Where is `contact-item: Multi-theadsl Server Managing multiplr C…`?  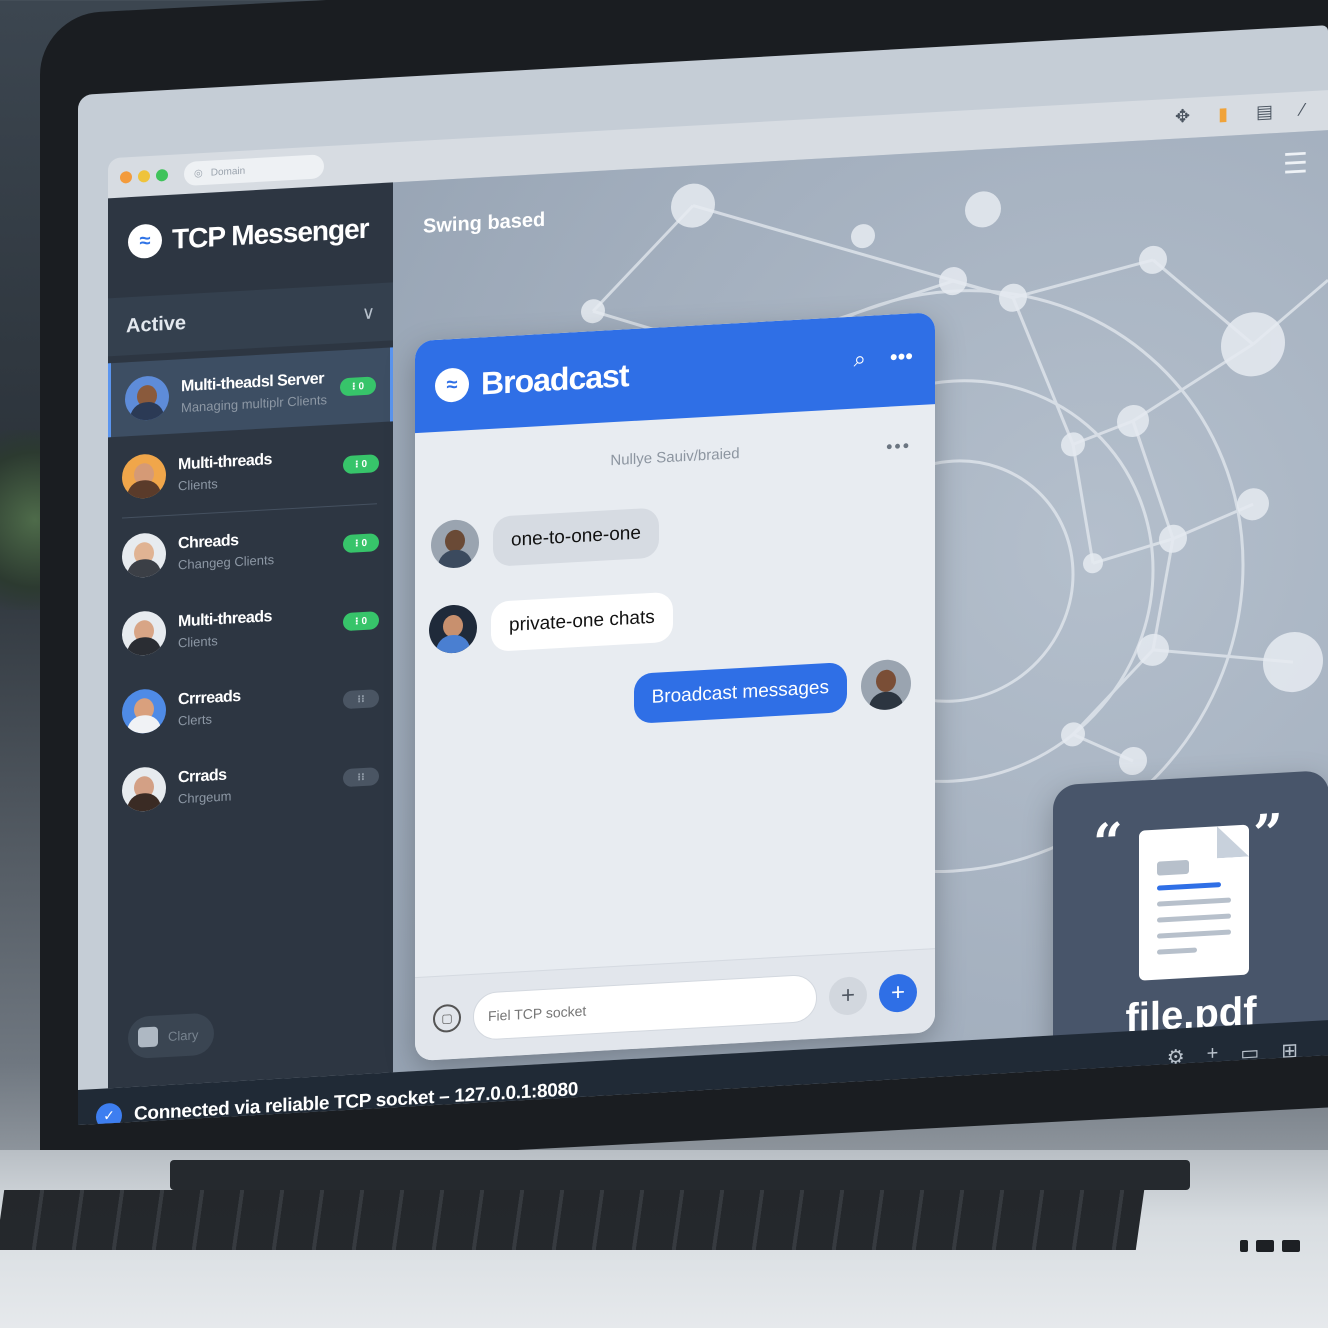
contact-item: Multi-theadsl Server Managing multiplr C… is located at coordinates (250, 392).